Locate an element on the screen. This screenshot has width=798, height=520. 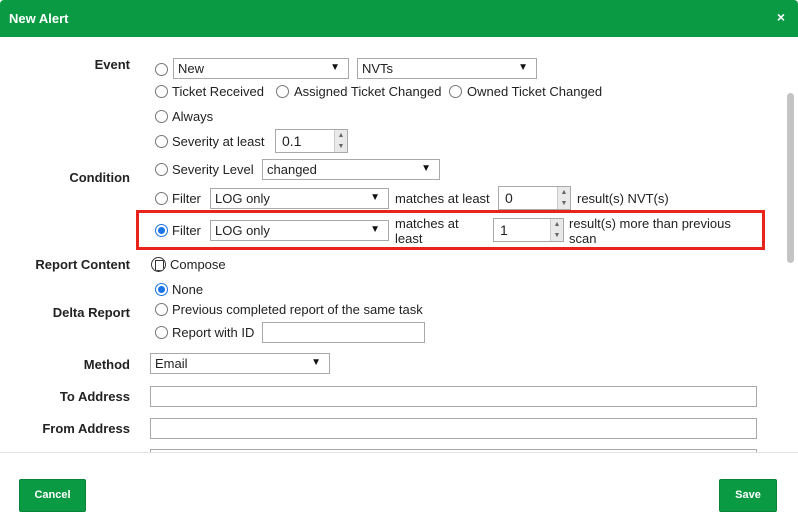
event-nvts-value: NVTs is located at coordinates (378, 68).